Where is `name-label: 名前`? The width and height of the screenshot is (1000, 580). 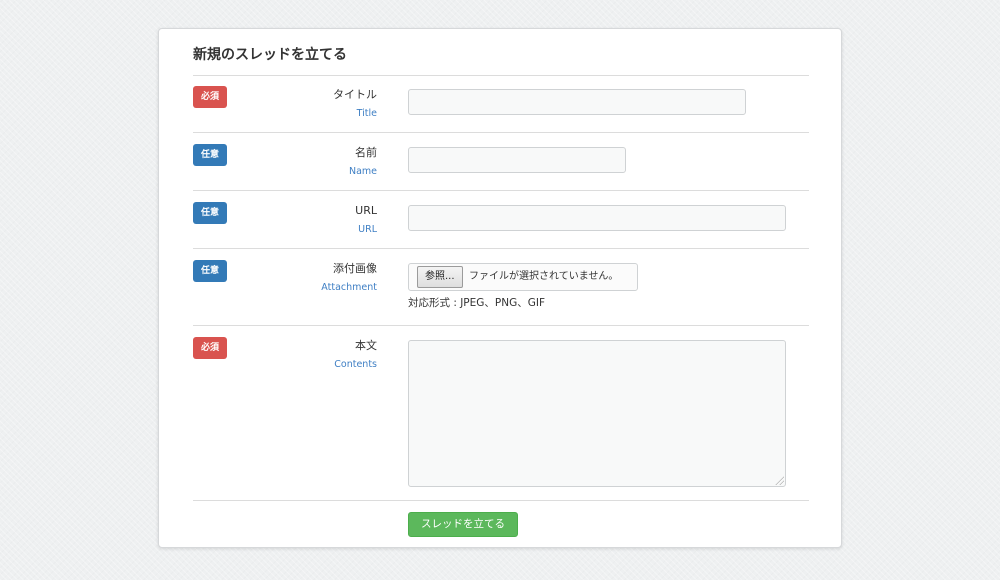
name-label: 名前 is located at coordinates (366, 152).